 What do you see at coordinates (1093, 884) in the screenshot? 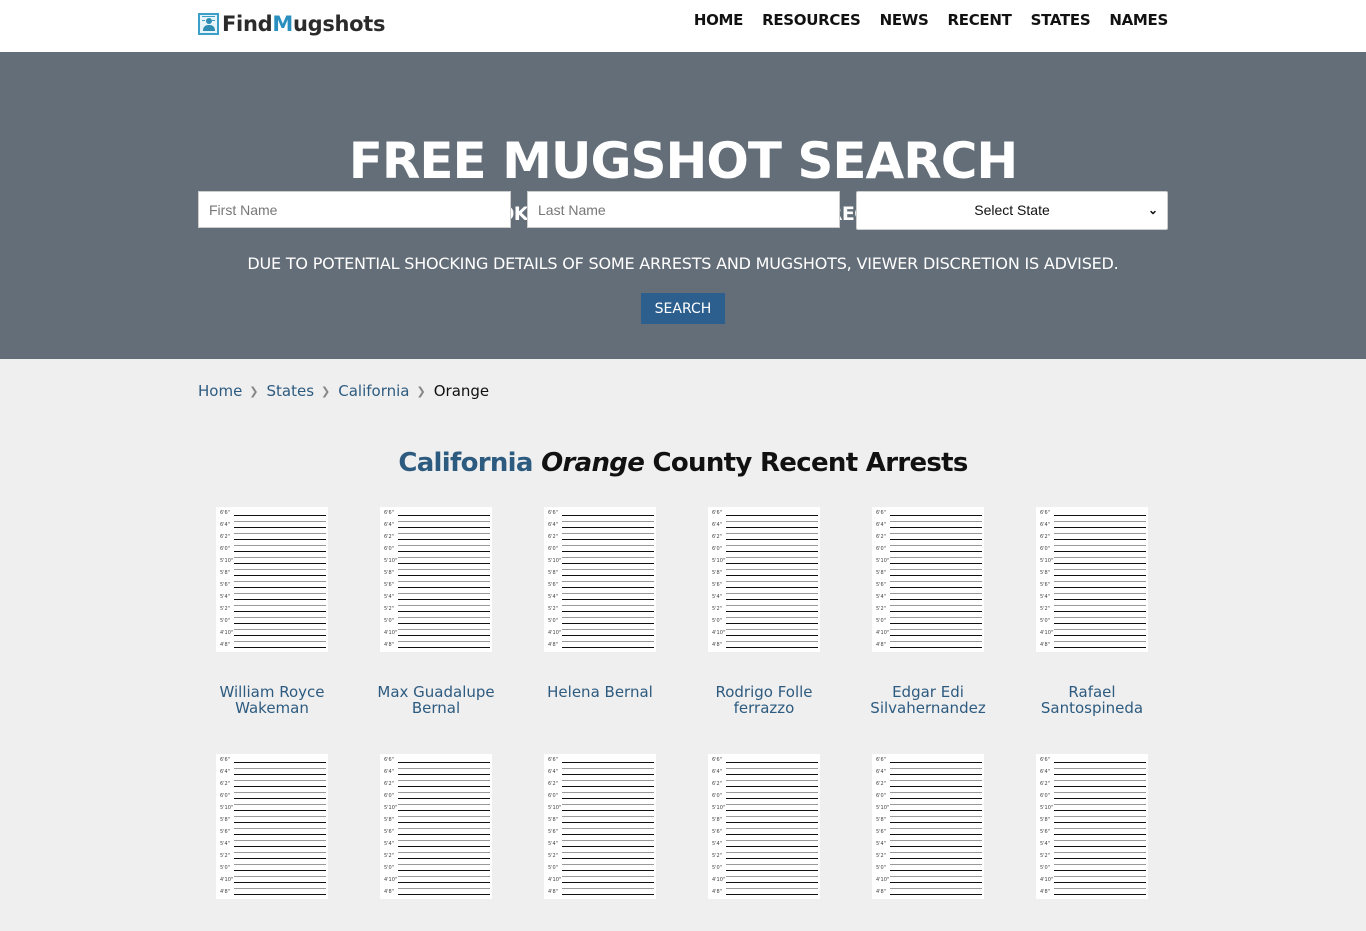
I see `height-chart-row: 4'10"` at bounding box center [1093, 884].